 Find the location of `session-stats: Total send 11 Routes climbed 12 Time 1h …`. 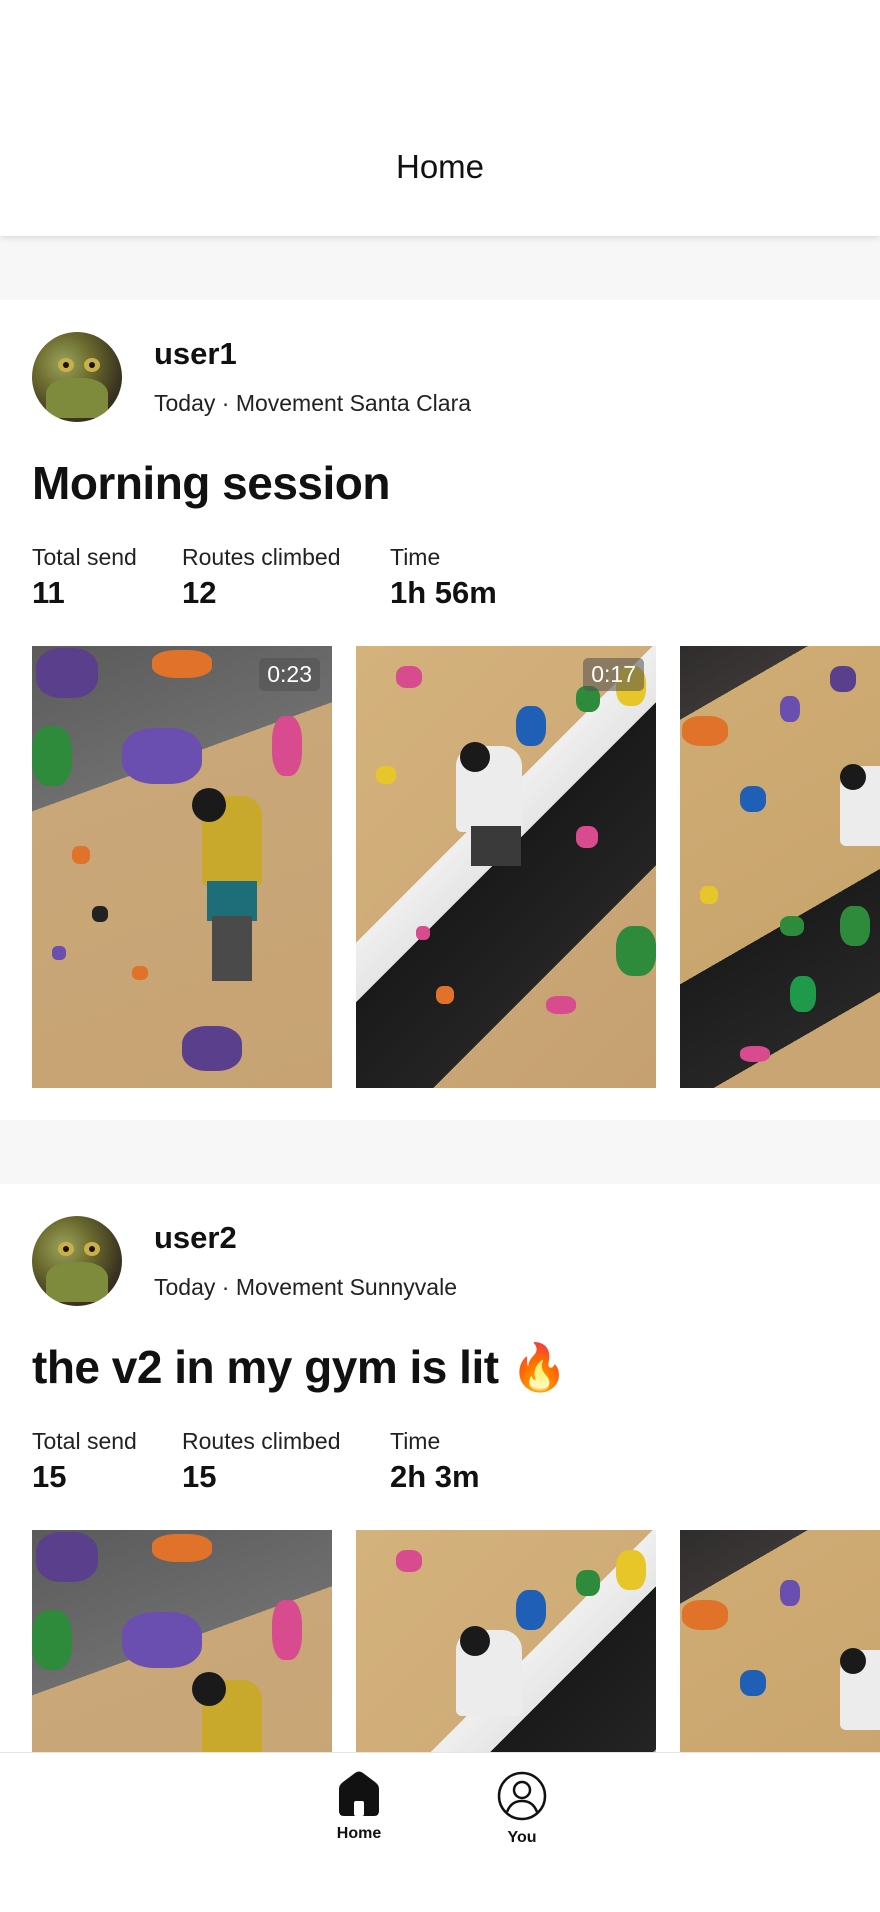

session-stats: Total send 11 Routes climbed 12 Time 1h … is located at coordinates (442, 579).